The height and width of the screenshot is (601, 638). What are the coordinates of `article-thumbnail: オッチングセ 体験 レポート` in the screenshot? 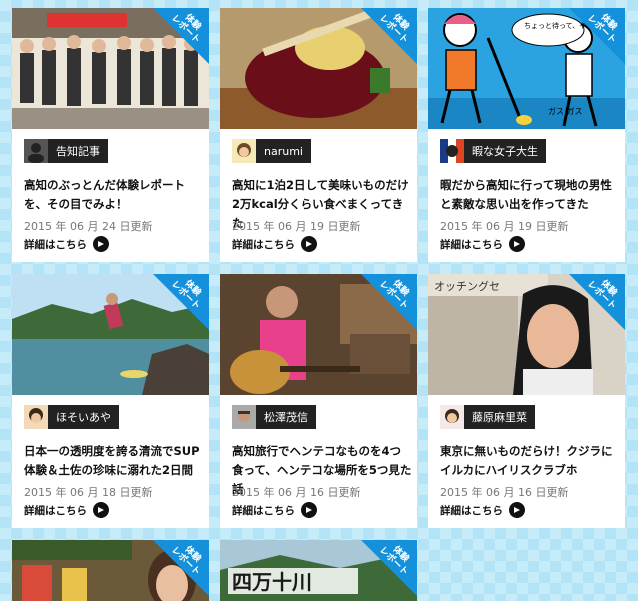 It's located at (526, 334).